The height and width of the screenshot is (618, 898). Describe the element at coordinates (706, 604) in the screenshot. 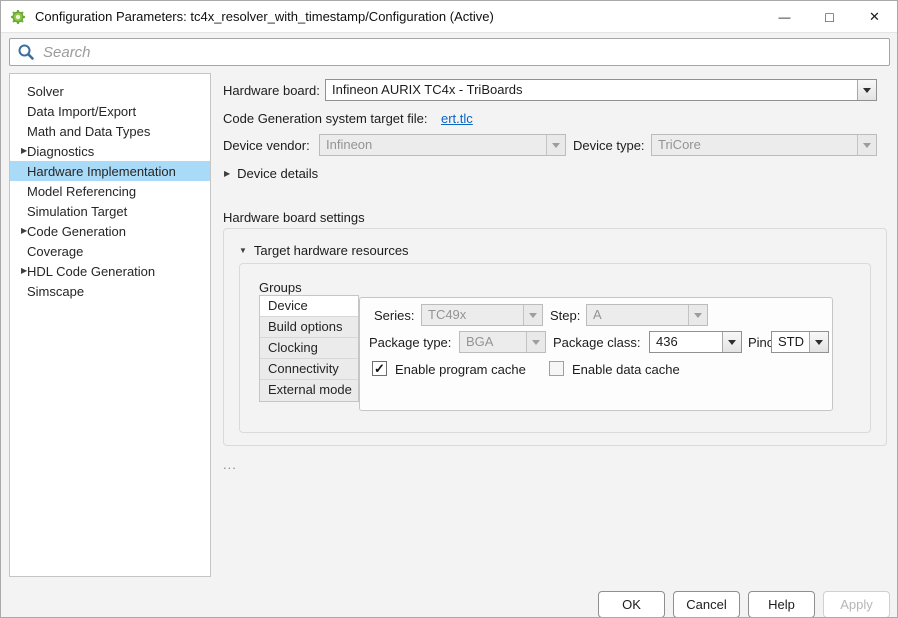

I see `cancel-button: Cancel` at that location.